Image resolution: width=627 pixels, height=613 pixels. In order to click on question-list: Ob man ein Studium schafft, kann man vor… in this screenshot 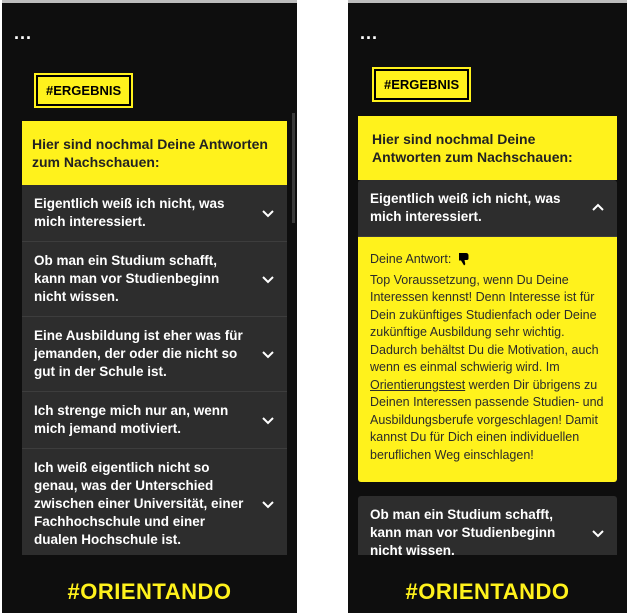, I will do `click(487, 525)`.